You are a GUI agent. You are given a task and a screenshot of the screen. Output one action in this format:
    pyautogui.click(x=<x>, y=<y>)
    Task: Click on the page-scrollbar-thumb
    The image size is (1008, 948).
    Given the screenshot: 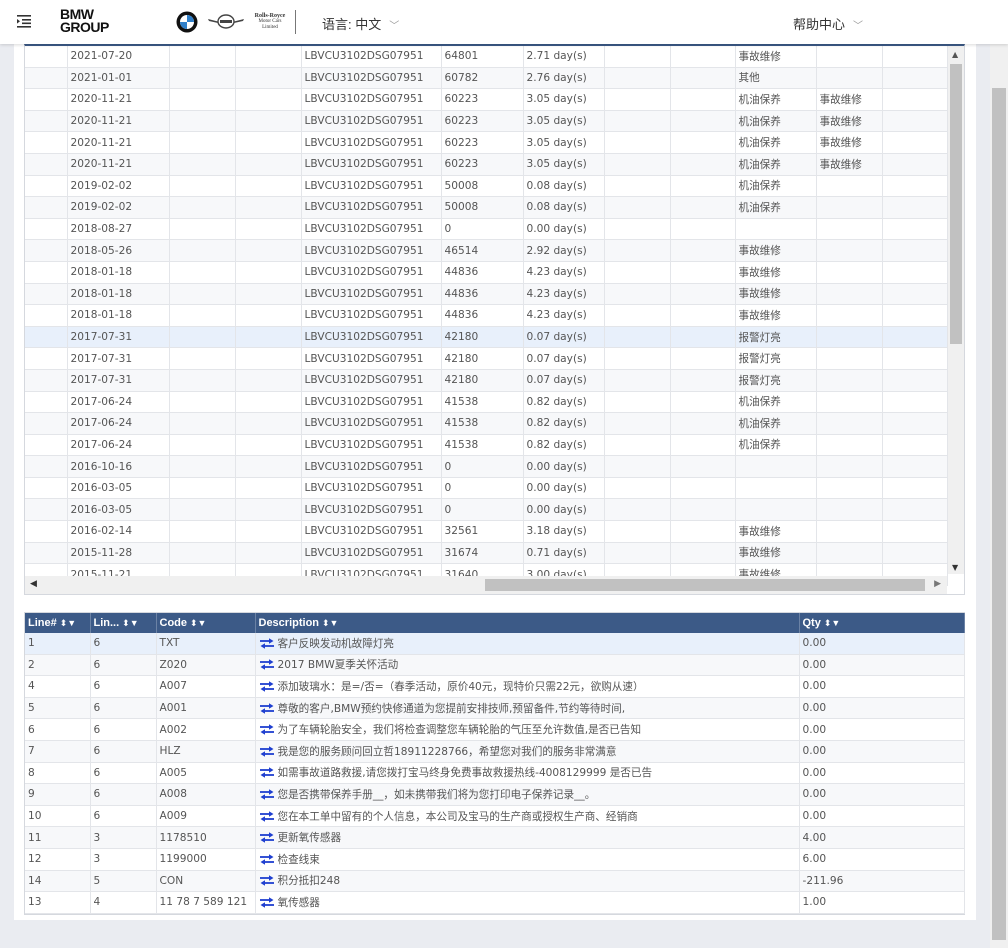 What is the action you would take?
    pyautogui.click(x=999, y=514)
    